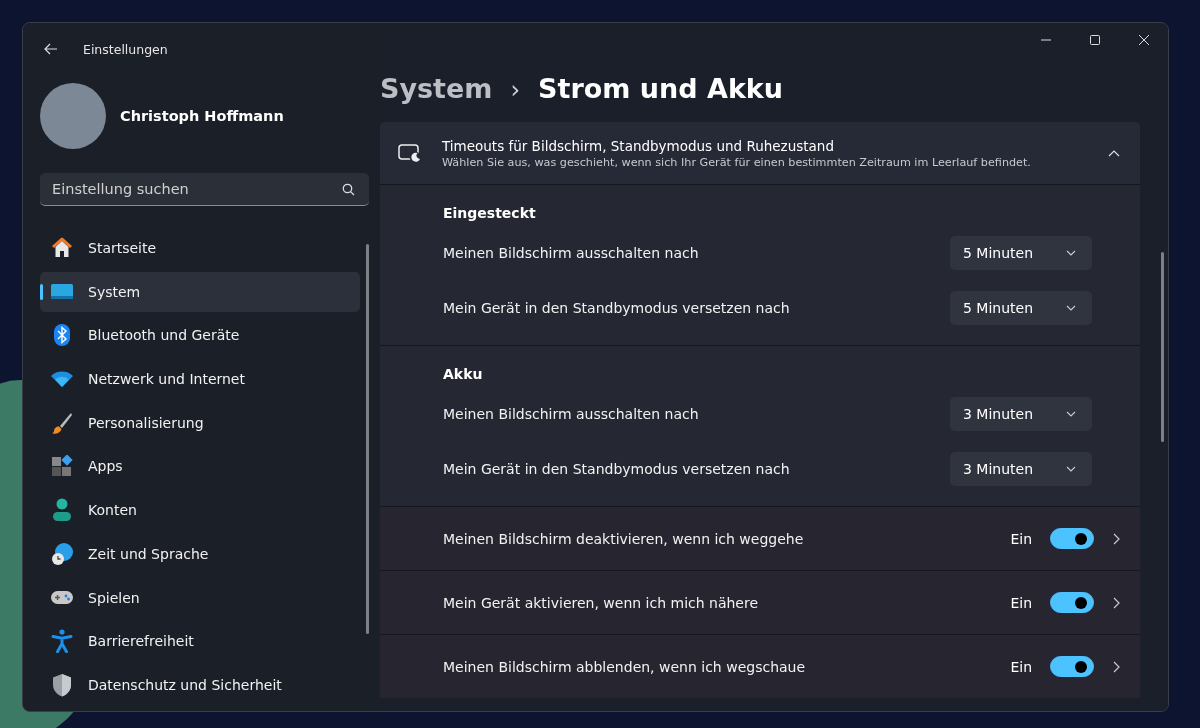  I want to click on settings-row: Meinen Bildschirm deaktivieren, wenn ich weggehe Ein, so click(760, 538).